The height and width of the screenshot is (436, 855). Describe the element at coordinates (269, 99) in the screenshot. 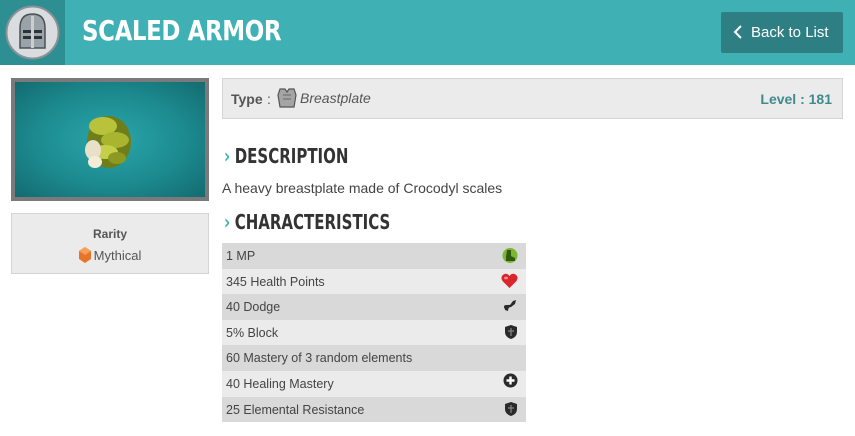

I see `type-colon: :` at that location.